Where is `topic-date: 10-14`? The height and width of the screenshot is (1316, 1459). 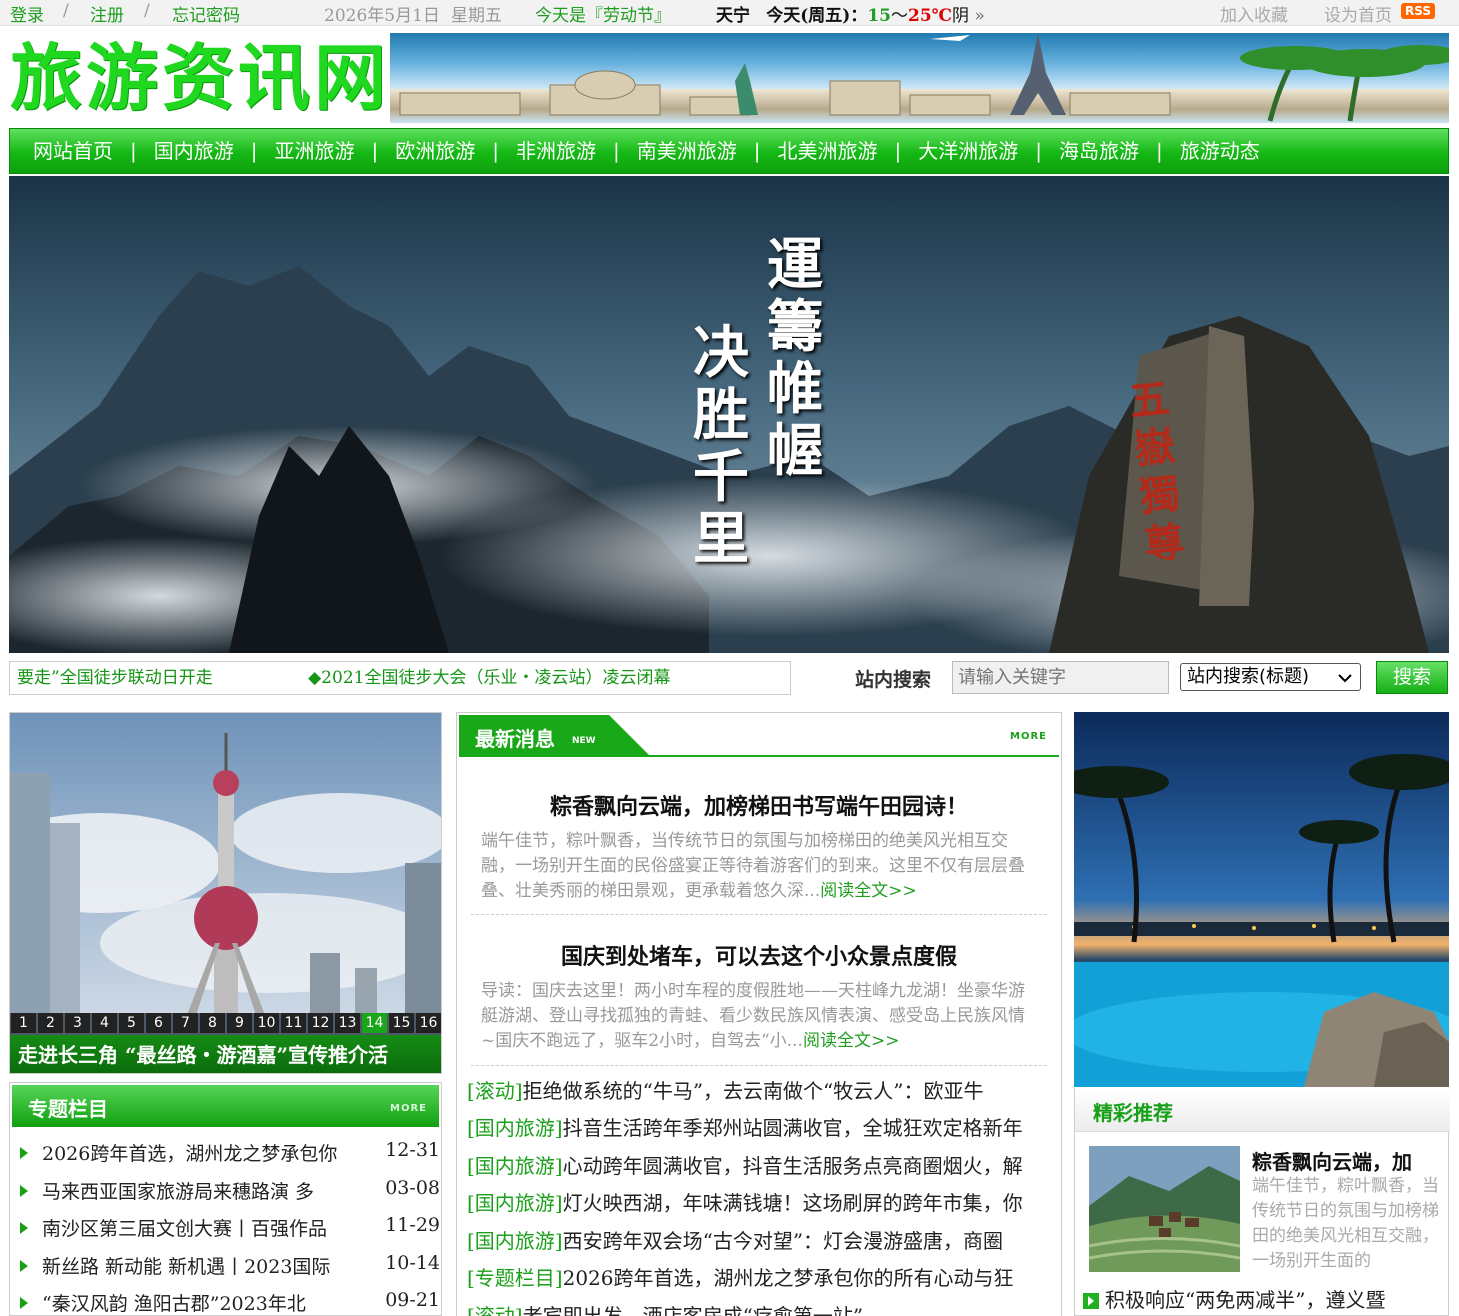 topic-date: 10-14 is located at coordinates (412, 1263).